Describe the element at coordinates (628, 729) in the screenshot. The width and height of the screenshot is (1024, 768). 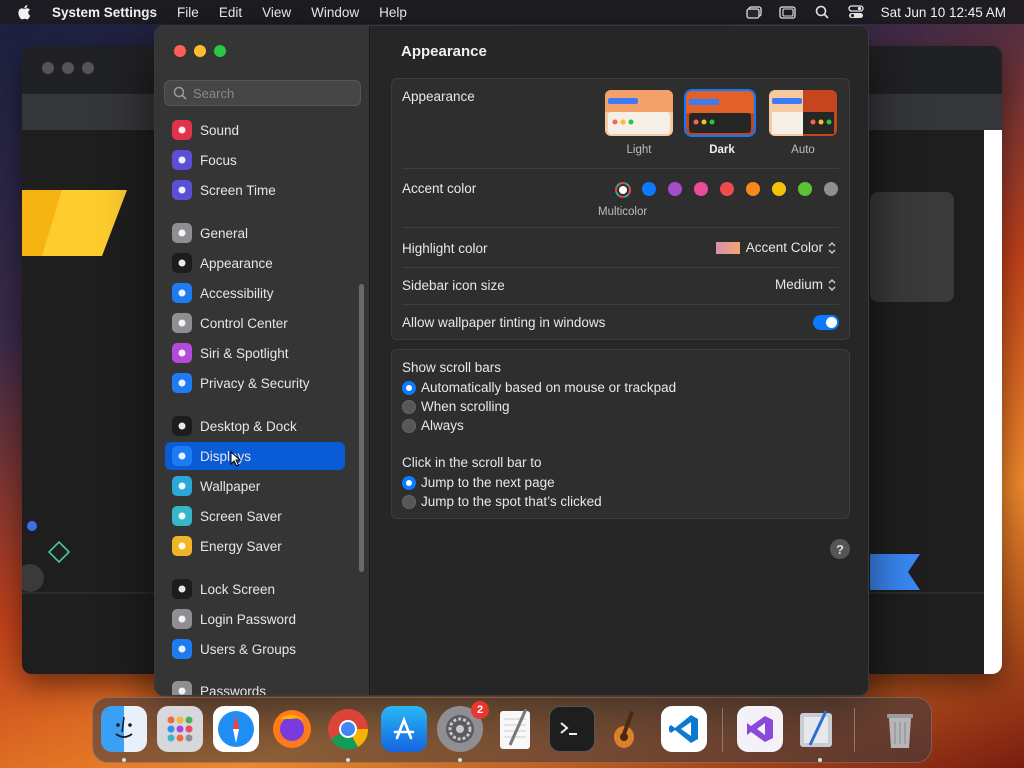
I see `garageband-icon` at that location.